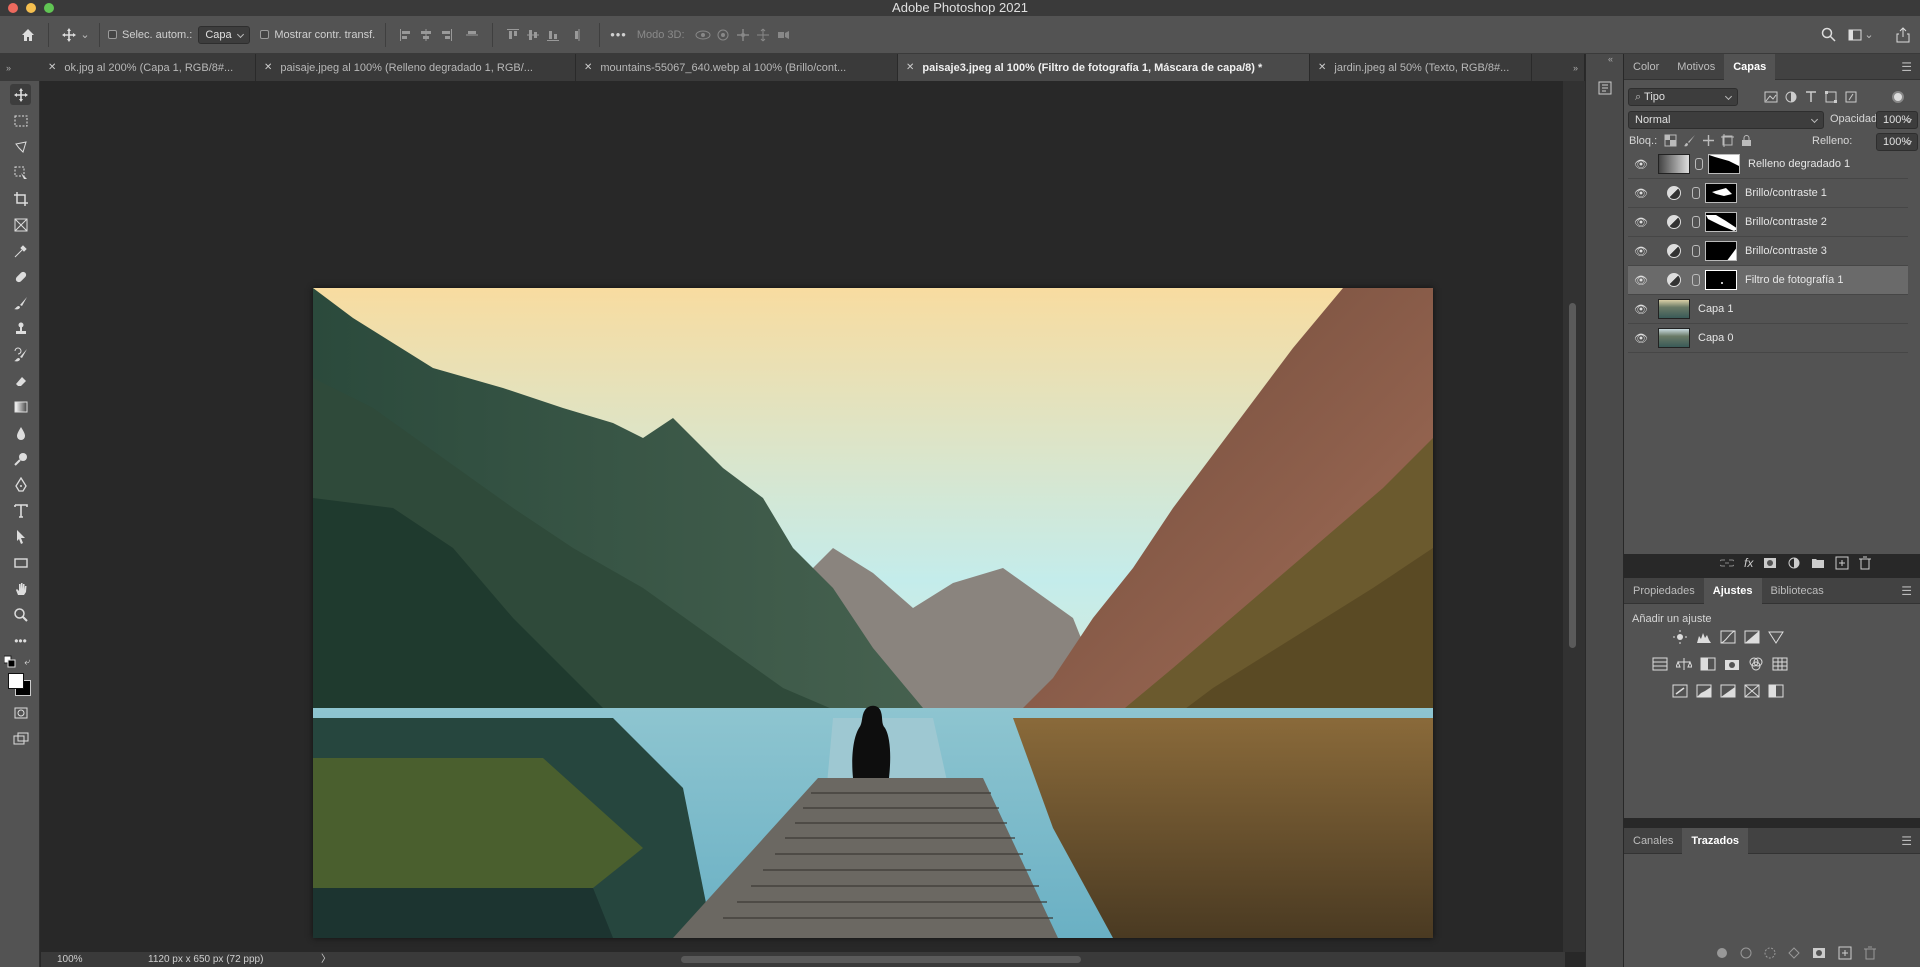 The image size is (1920, 967). What do you see at coordinates (533, 35) in the screenshot?
I see `align-middle-icon` at bounding box center [533, 35].